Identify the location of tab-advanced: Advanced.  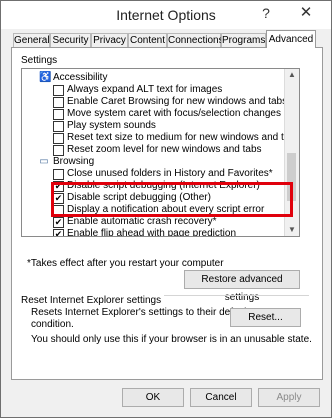
(291, 39).